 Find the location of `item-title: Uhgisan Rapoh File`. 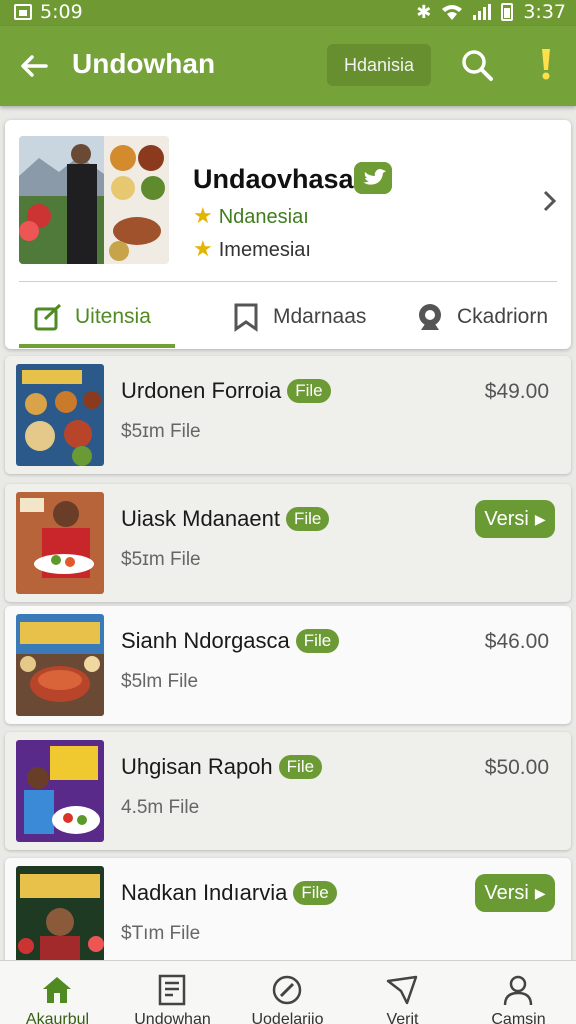

item-title: Uhgisan Rapoh File is located at coordinates (222, 767).